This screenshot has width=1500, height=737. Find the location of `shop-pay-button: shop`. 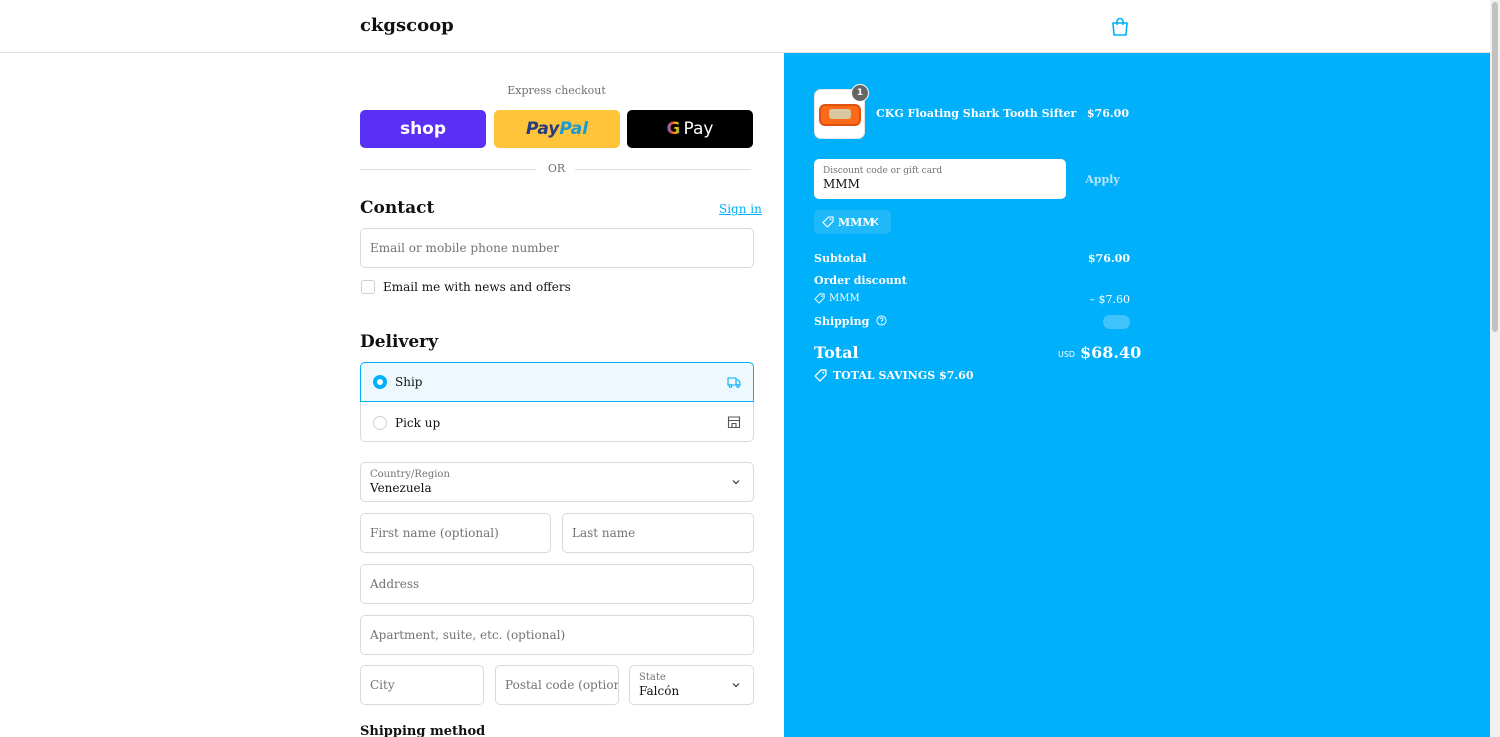

shop-pay-button: shop is located at coordinates (423, 129).